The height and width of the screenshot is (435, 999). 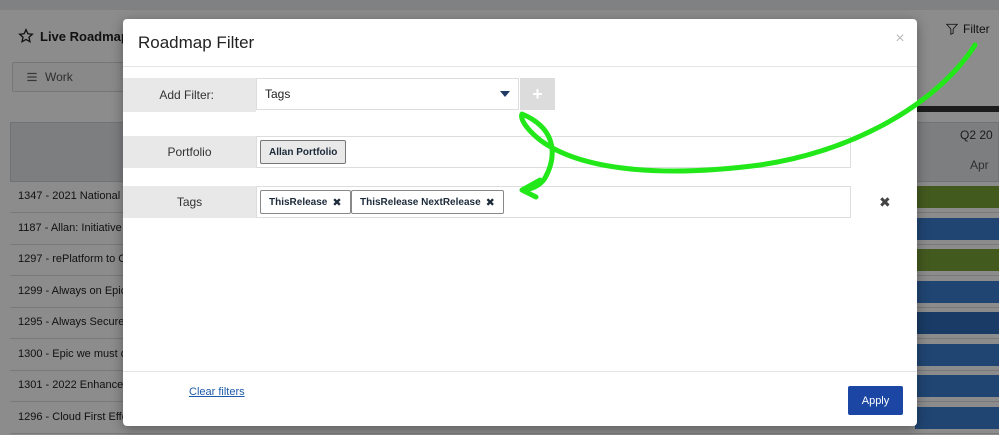 What do you see at coordinates (217, 392) in the screenshot?
I see `clear-filters-link: Clear filters` at bounding box center [217, 392].